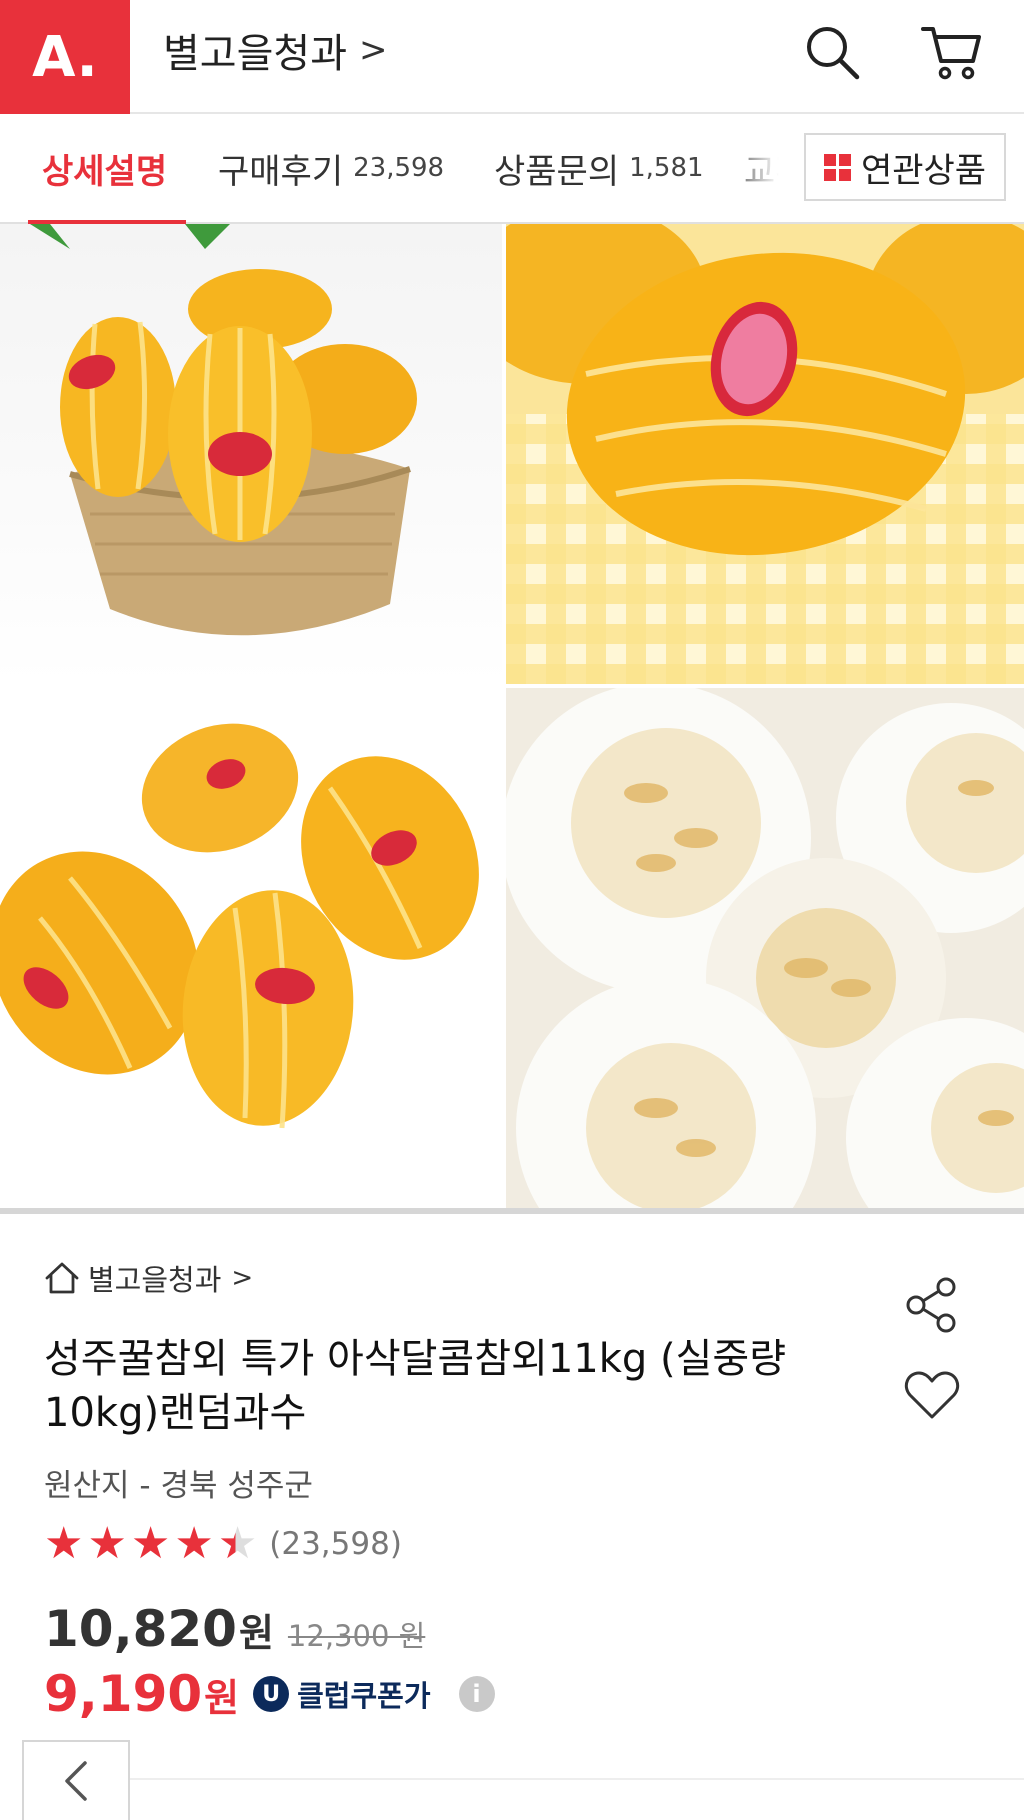 The height and width of the screenshot is (1820, 1024). I want to click on tab-scroll-fade, so click(762, 169).